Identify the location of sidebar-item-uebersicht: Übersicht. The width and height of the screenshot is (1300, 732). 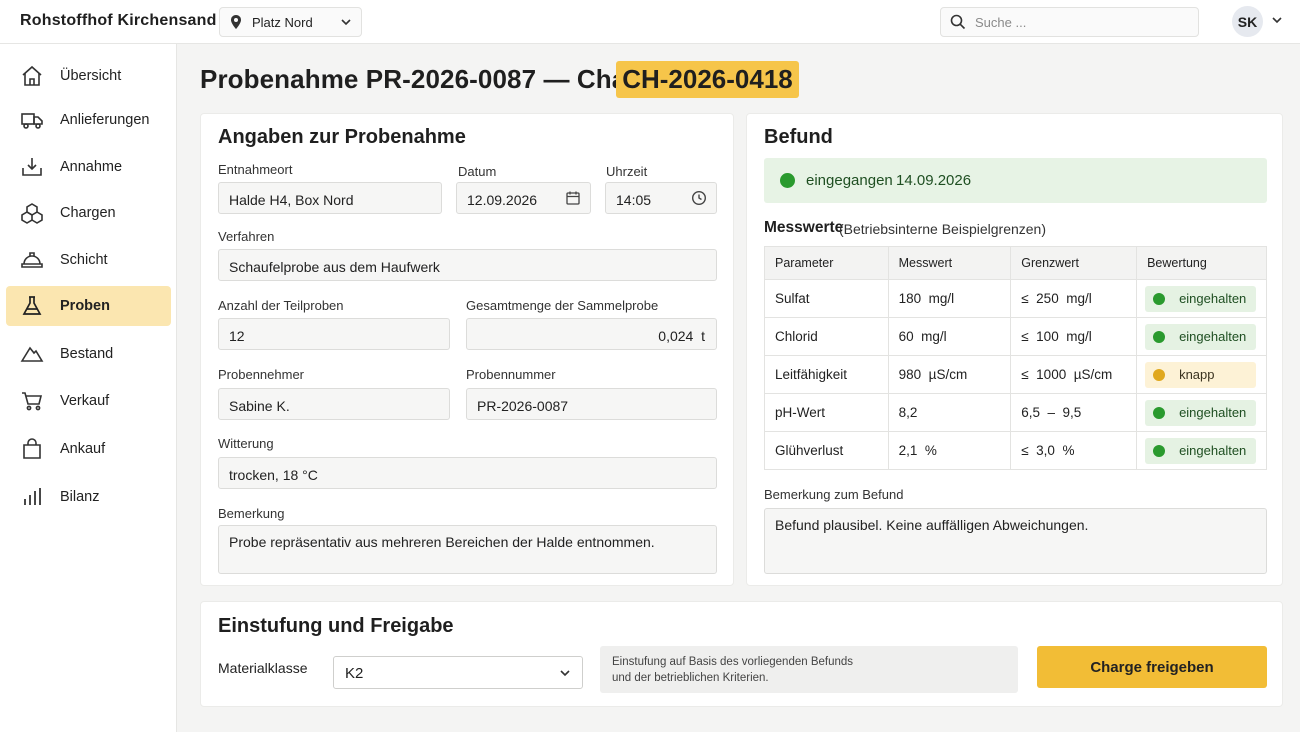
(88, 76).